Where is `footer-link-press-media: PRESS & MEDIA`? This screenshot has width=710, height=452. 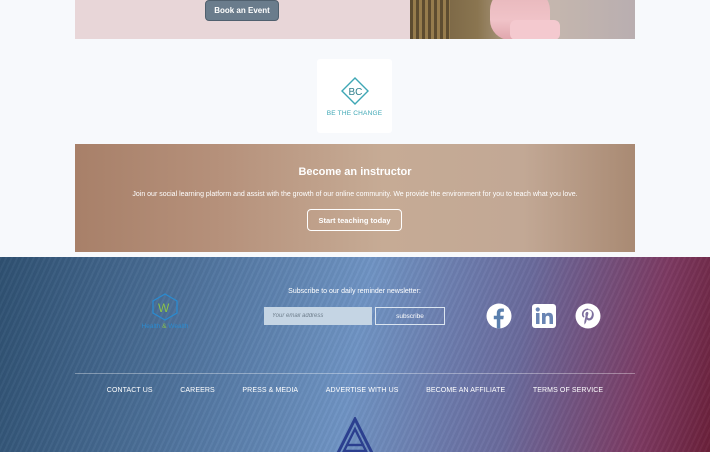 footer-link-press-media: PRESS & MEDIA is located at coordinates (270, 390).